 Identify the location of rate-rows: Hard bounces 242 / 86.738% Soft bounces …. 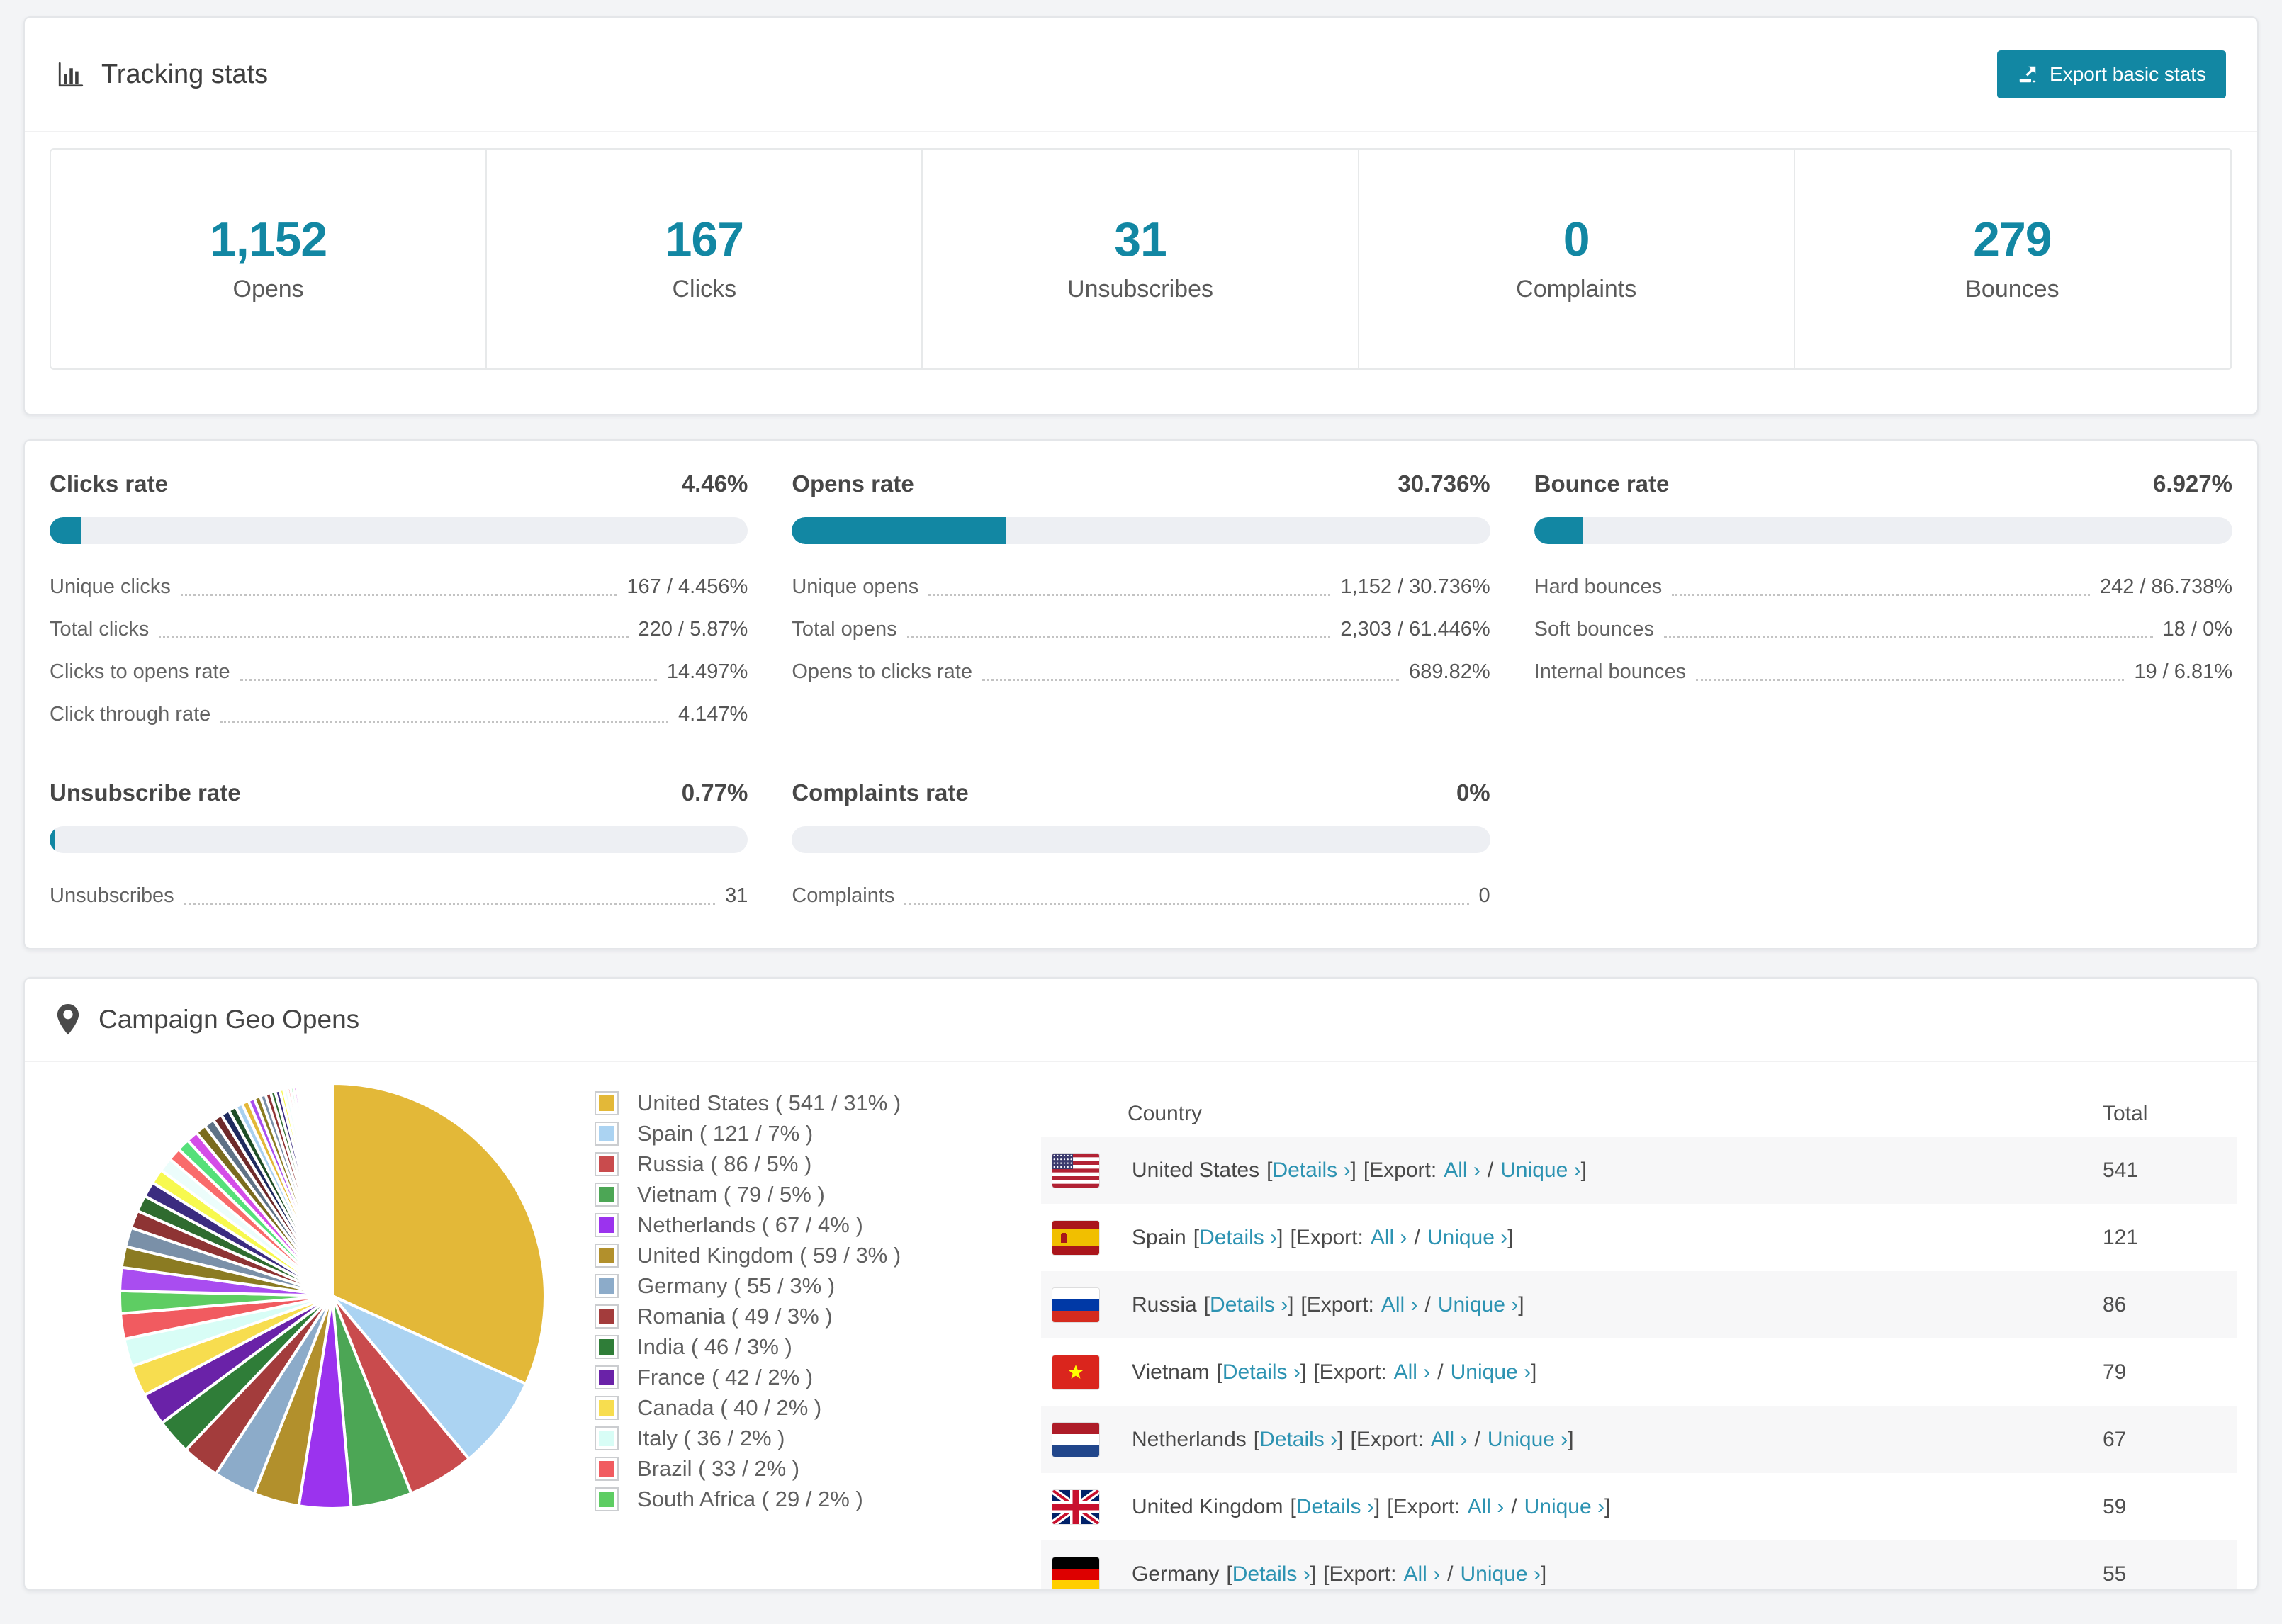
(1883, 629).